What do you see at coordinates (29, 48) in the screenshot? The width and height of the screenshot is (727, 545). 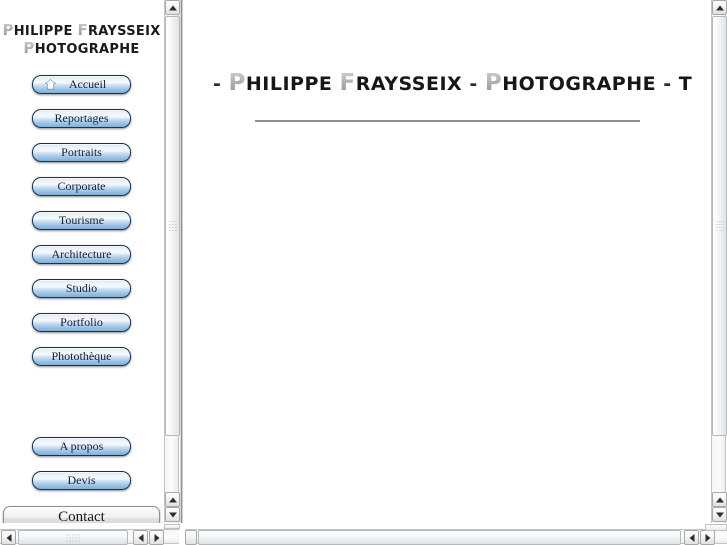 I see `site-title-cap-p2: P` at bounding box center [29, 48].